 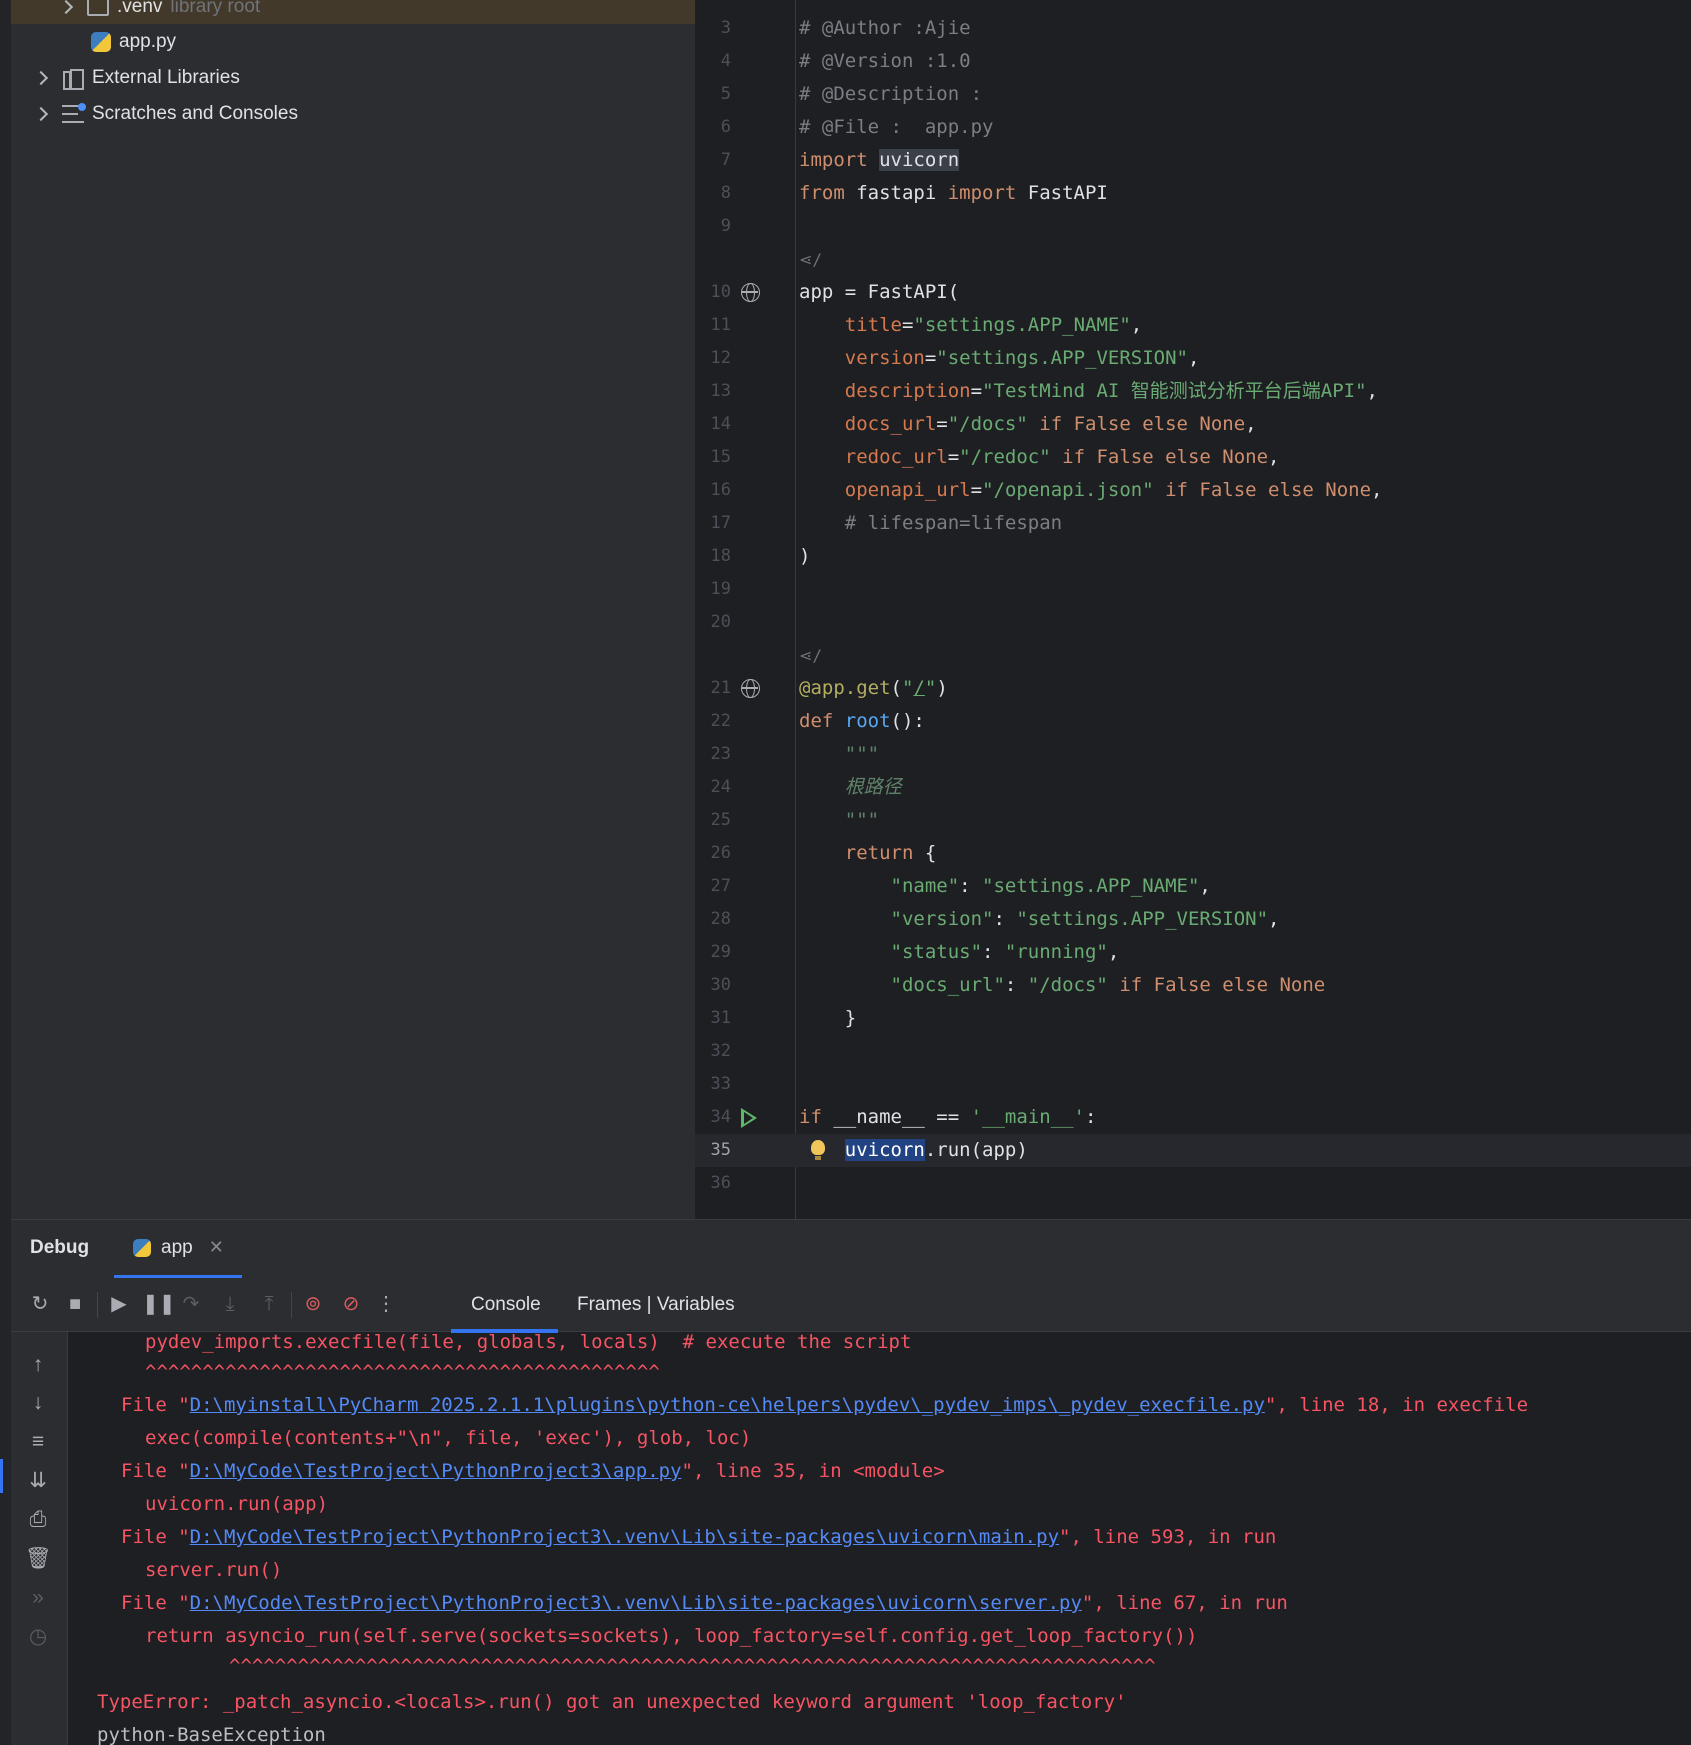 I want to click on code-text: # lifespan=lifespan, so click(x=931, y=523).